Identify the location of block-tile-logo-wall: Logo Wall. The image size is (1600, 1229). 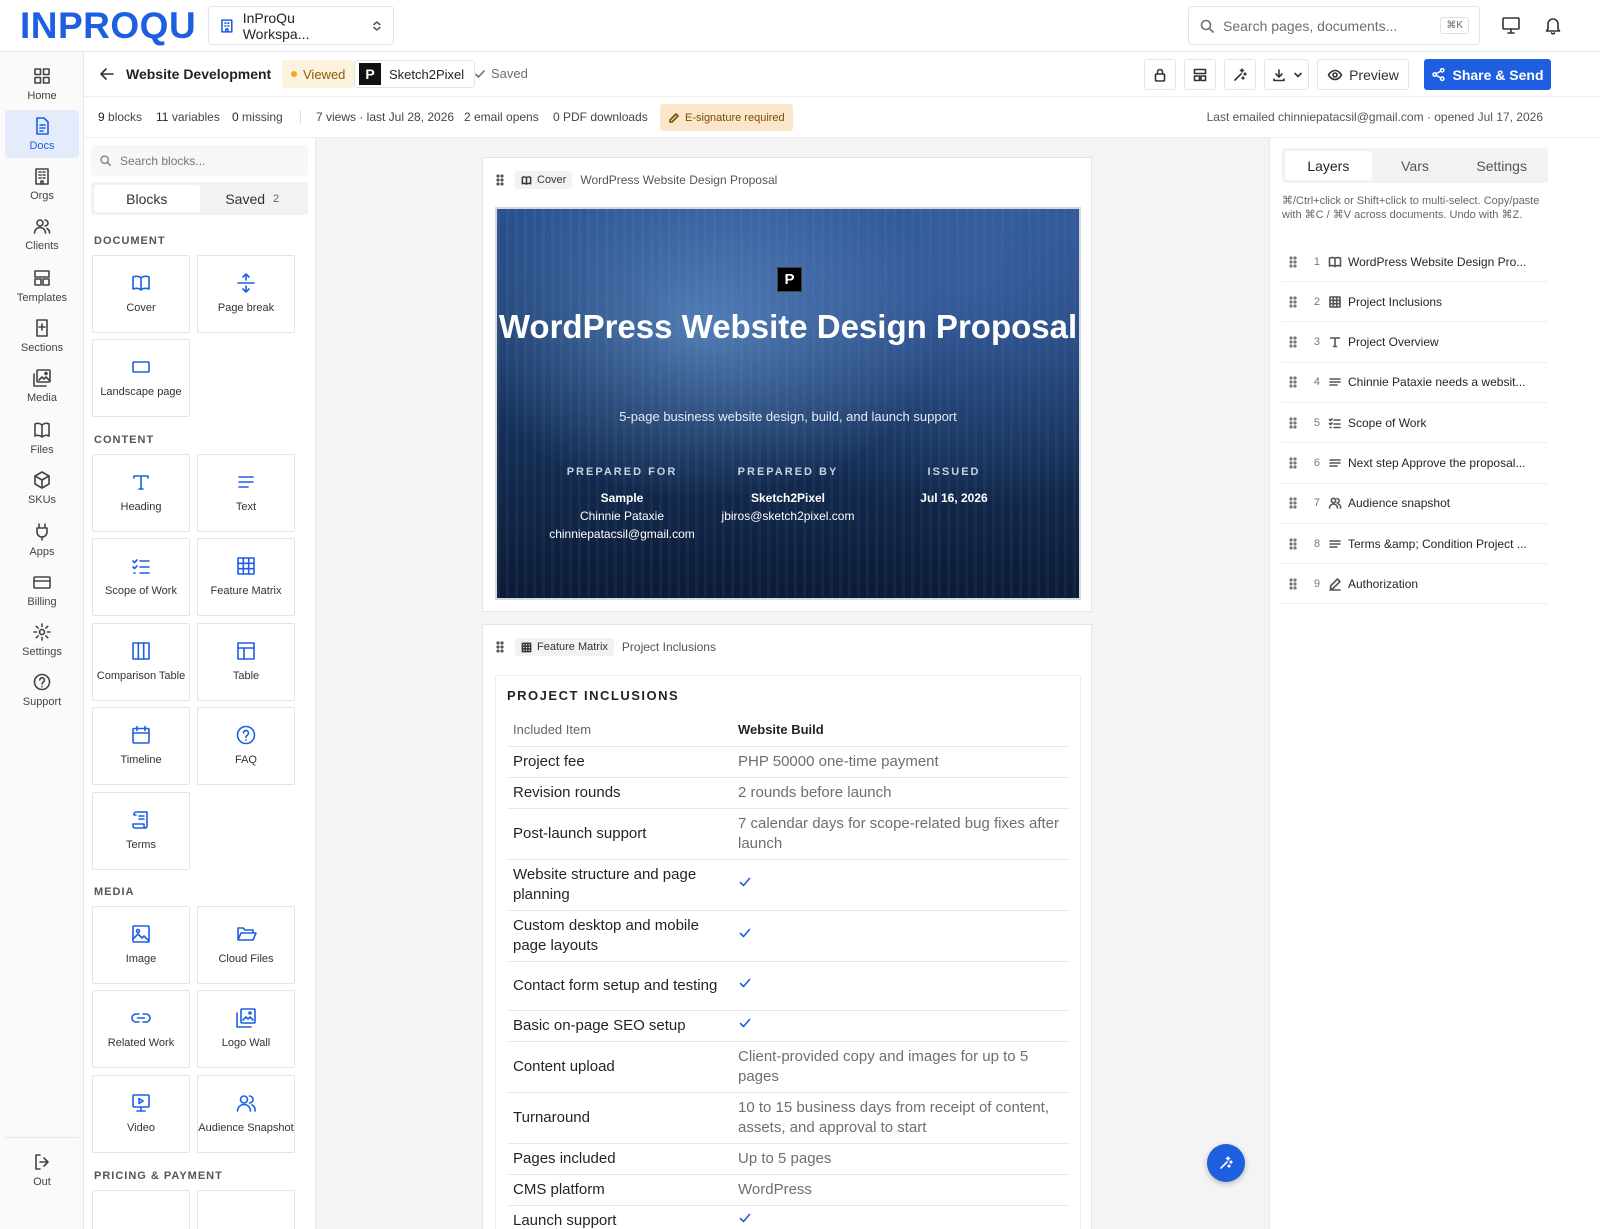
(246, 1029).